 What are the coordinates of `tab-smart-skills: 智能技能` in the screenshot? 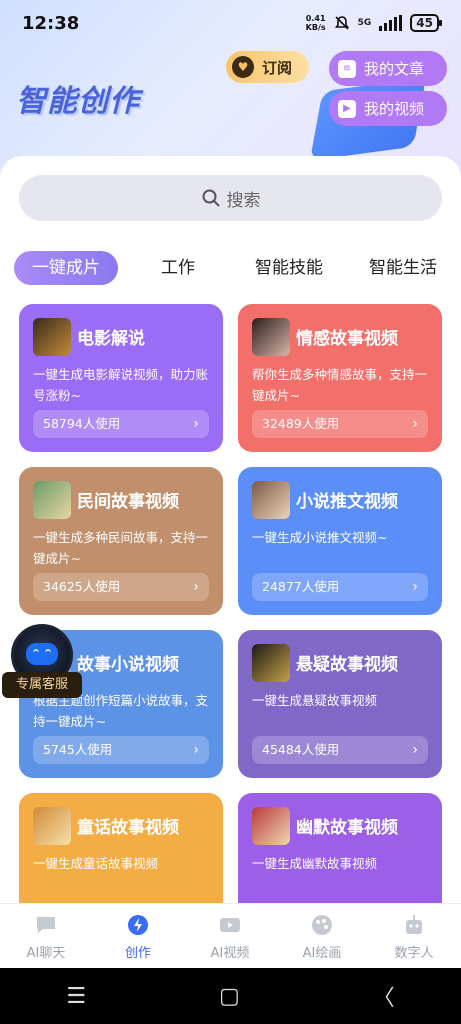 It's located at (289, 268).